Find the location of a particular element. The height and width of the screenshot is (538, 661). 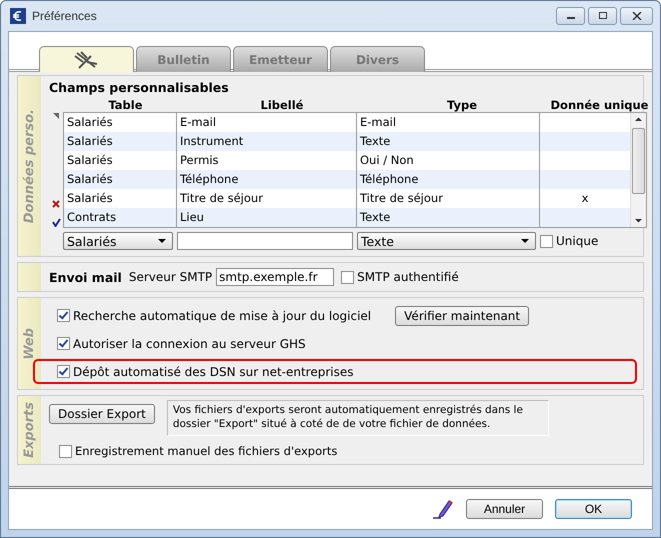

section-label: Web is located at coordinates (29, 344).